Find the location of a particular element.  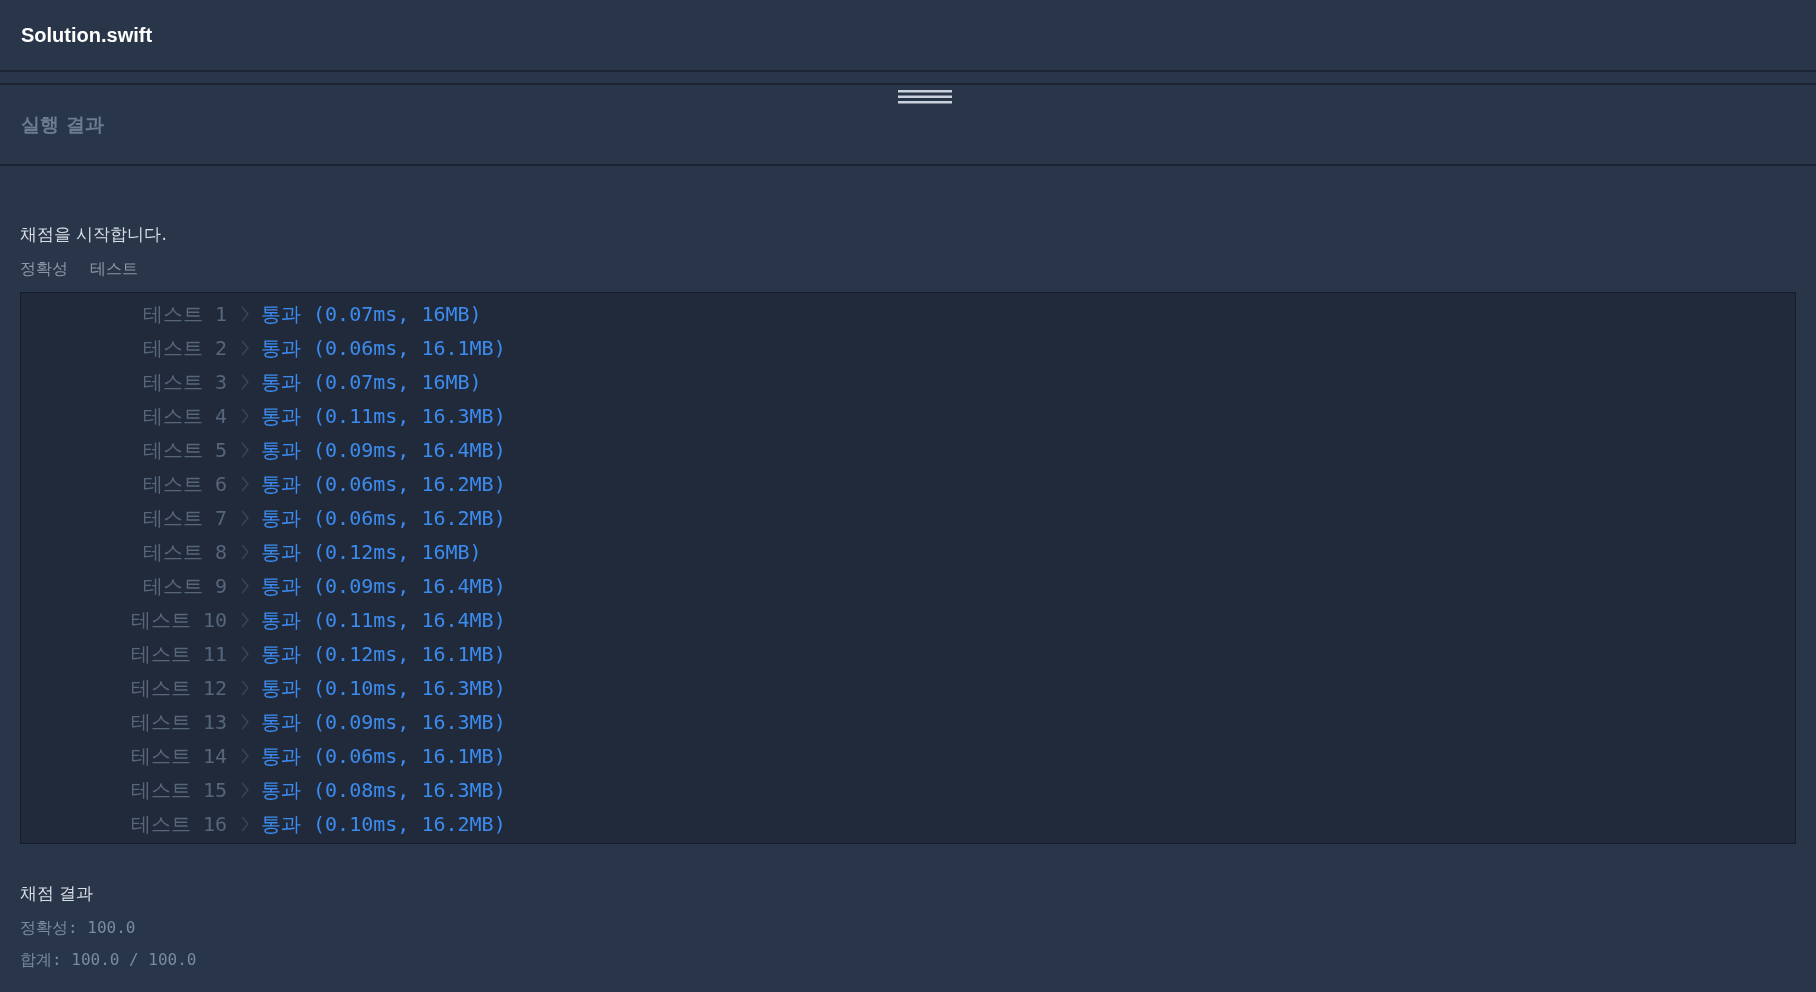

test-label: 테스트 16 is located at coordinates (178, 824).